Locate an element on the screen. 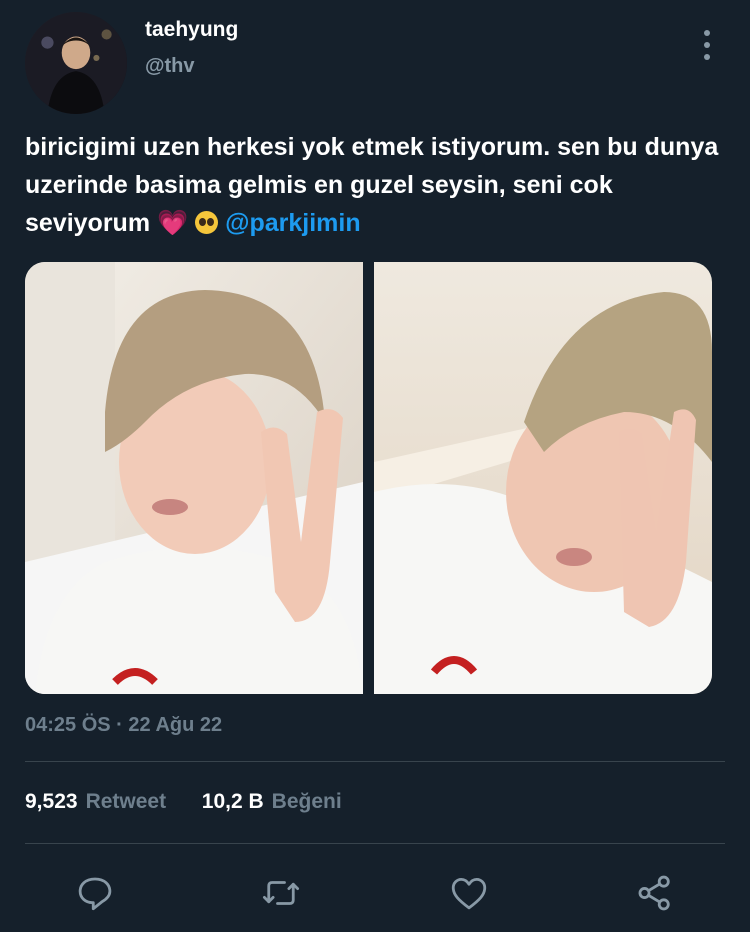  heart-emoji: 💗 is located at coordinates (173, 223).